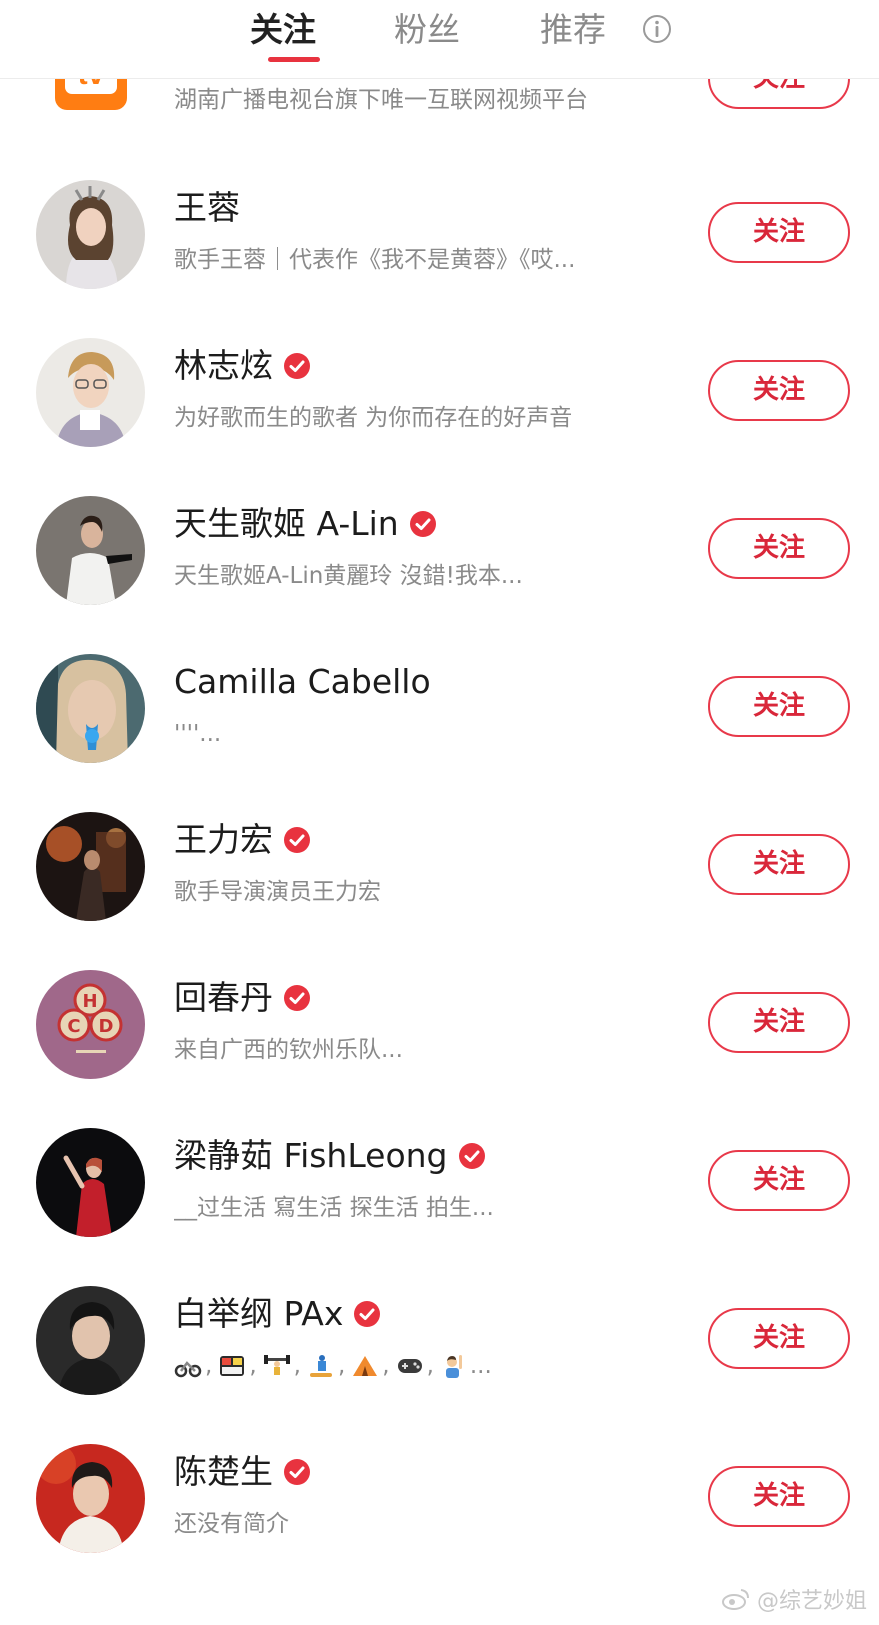 The width and height of the screenshot is (879, 1625). I want to click on list-item: Camilla Cabello ''''... 关注, so click(439, 735).